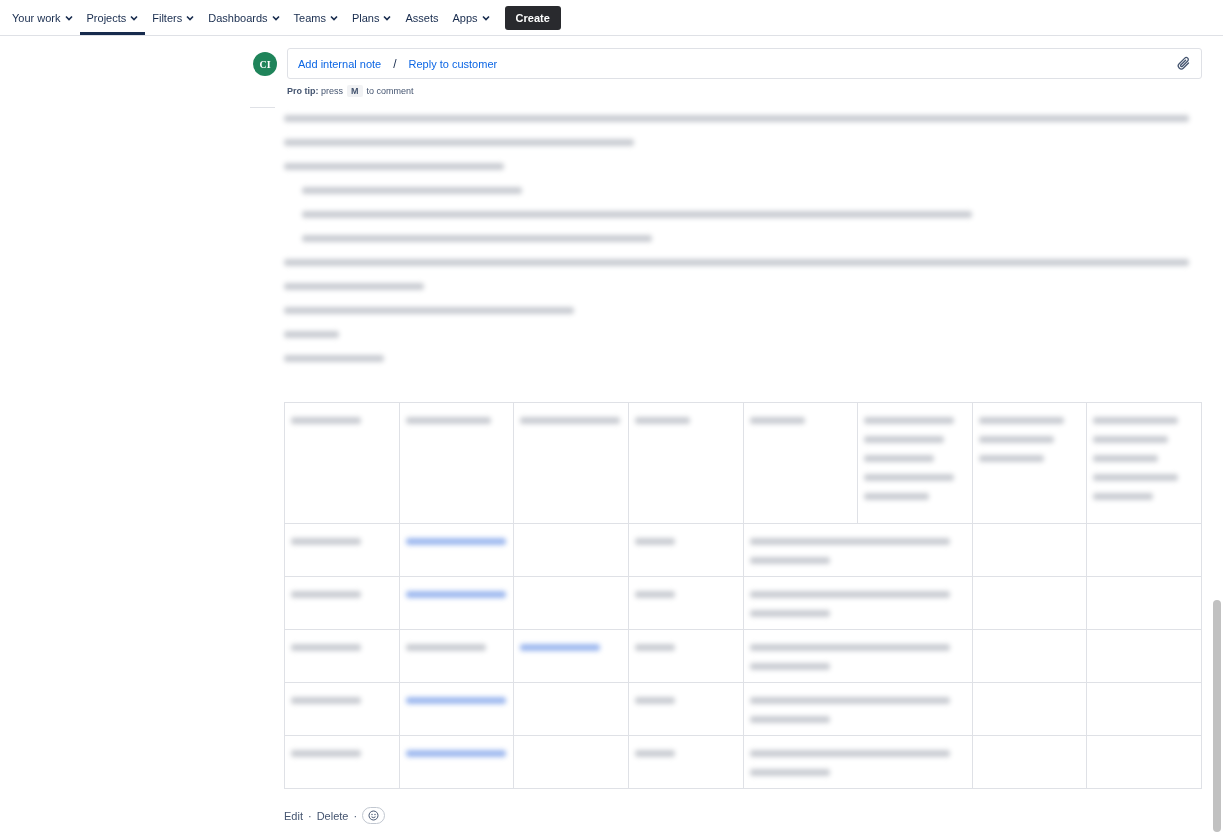 The height and width of the screenshot is (832, 1223). What do you see at coordinates (371, 17) in the screenshot?
I see `nav-tab: Plans` at bounding box center [371, 17].